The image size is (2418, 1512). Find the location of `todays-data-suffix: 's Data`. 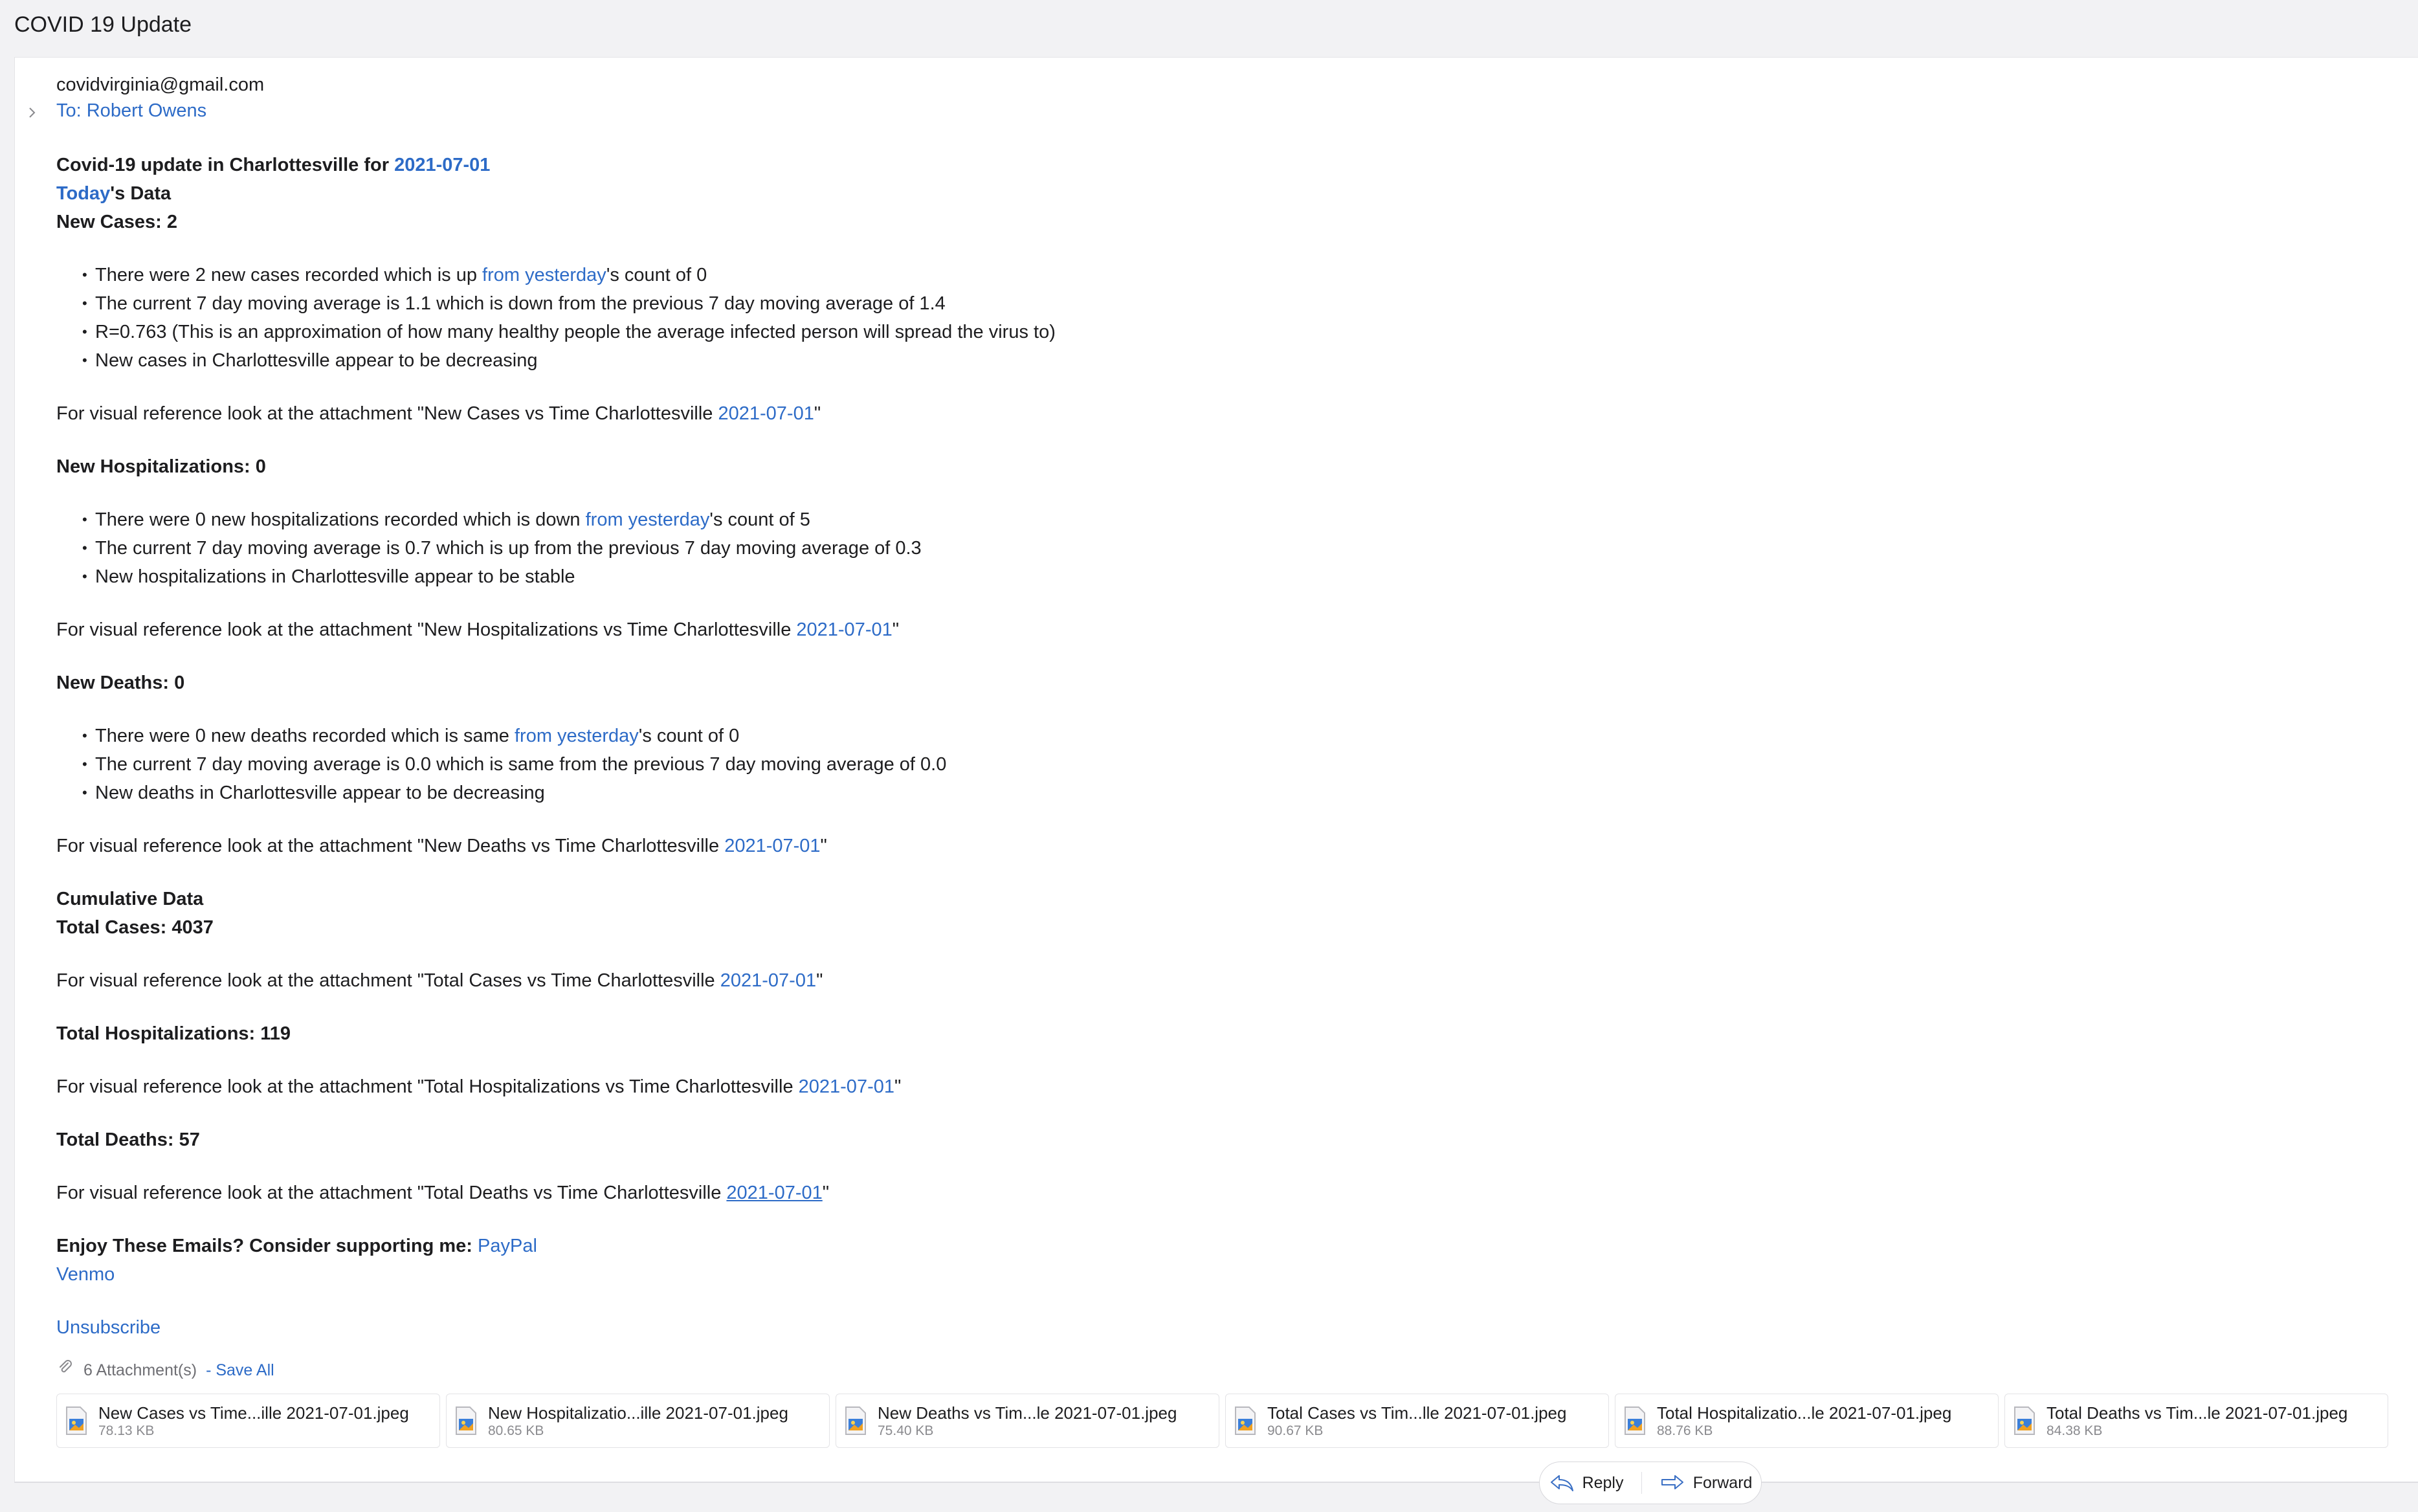

todays-data-suffix: 's Data is located at coordinates (141, 194).